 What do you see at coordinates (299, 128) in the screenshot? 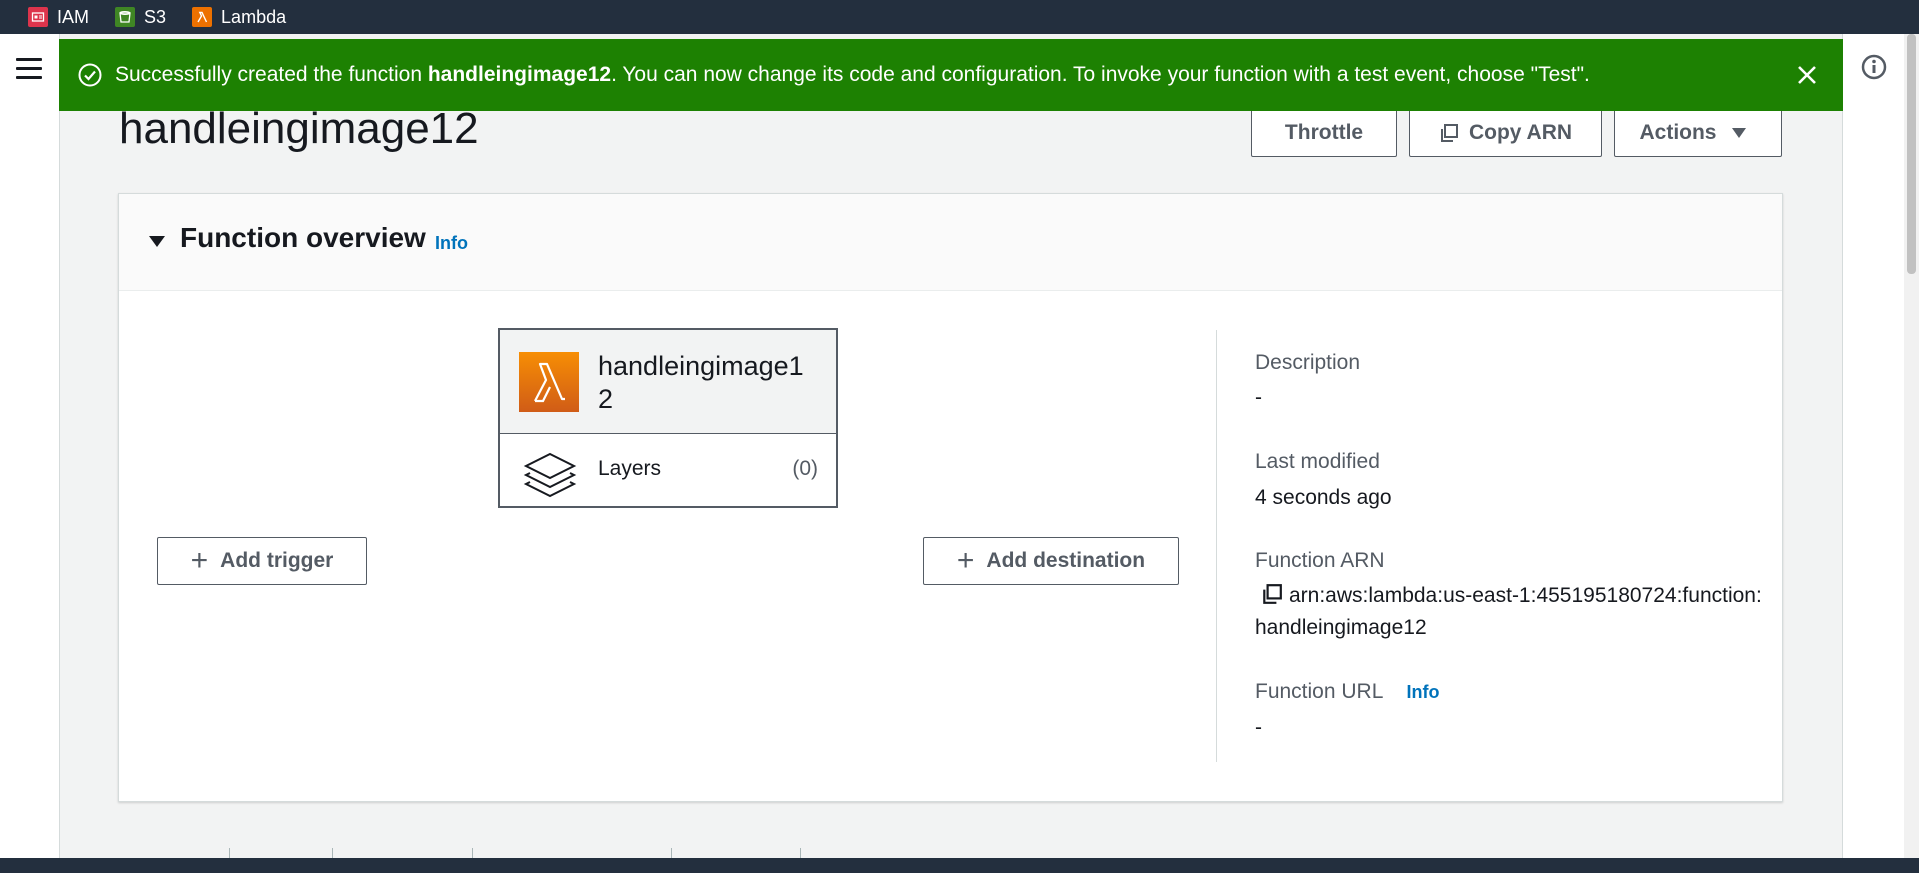
I see `page-title: handleingimage12` at bounding box center [299, 128].